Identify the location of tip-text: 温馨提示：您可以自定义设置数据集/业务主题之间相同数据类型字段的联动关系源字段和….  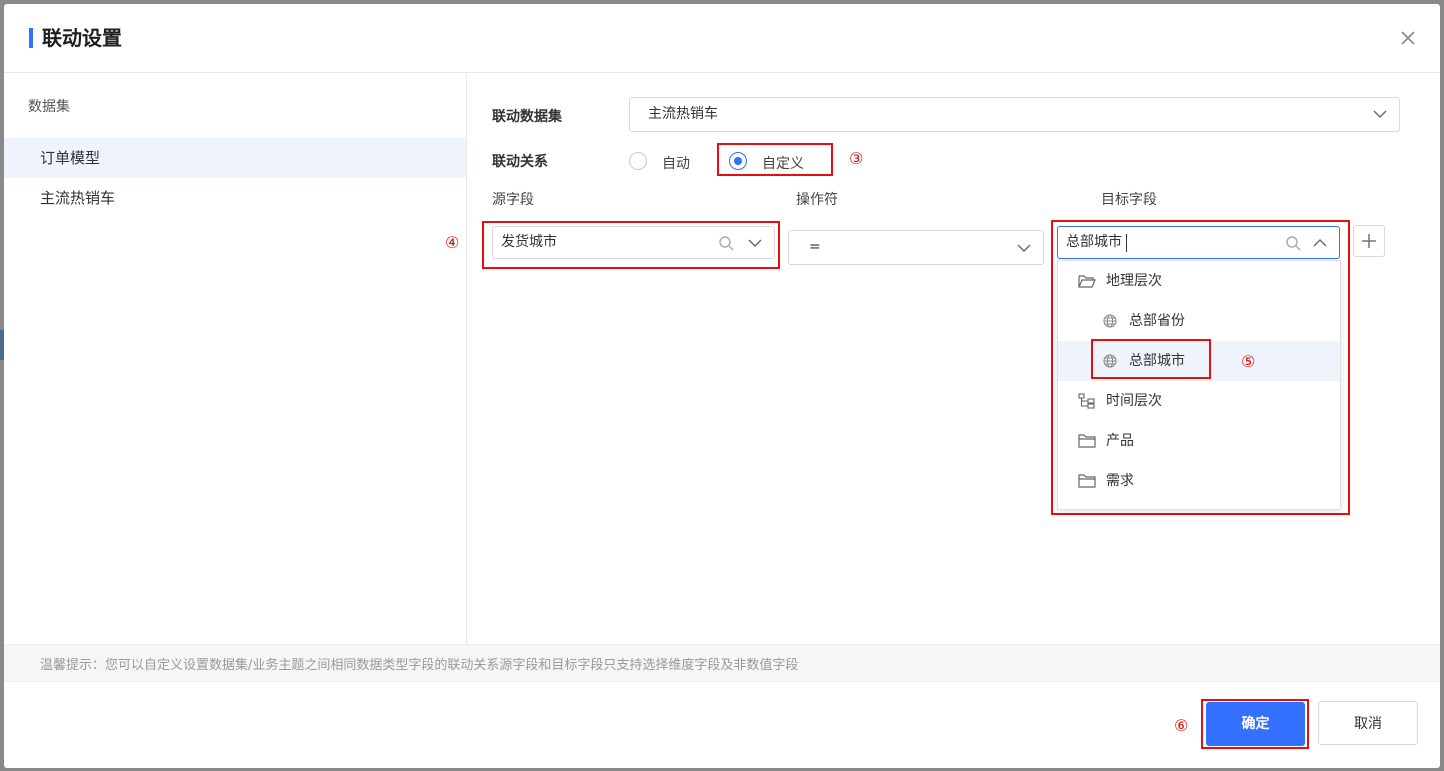
(419, 665).